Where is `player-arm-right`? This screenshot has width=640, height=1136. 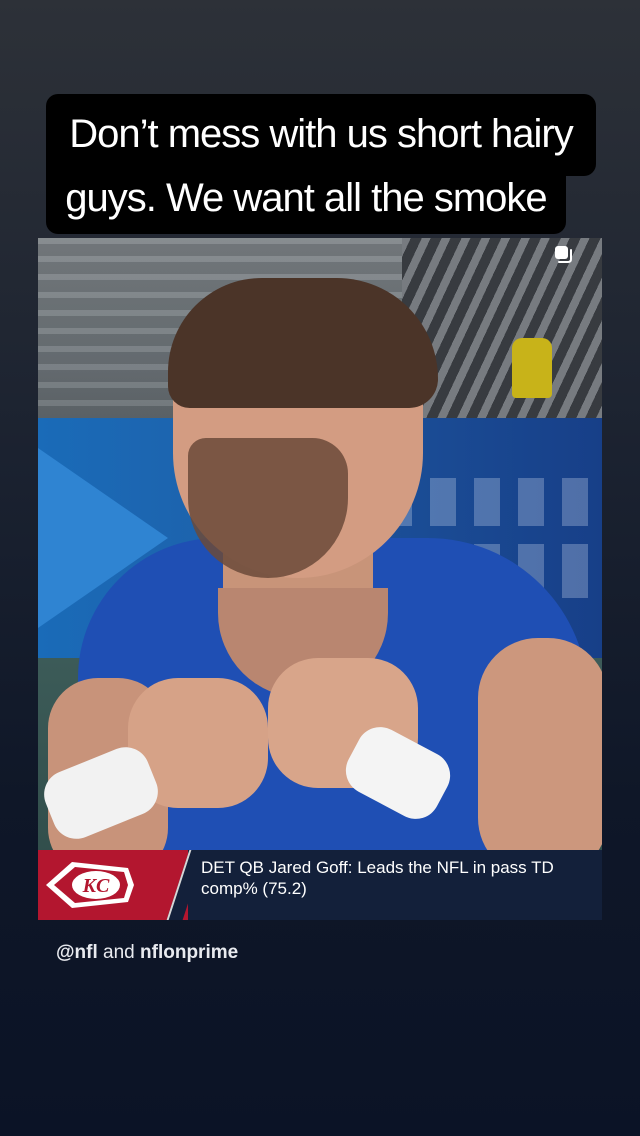
player-arm-right is located at coordinates (540, 758).